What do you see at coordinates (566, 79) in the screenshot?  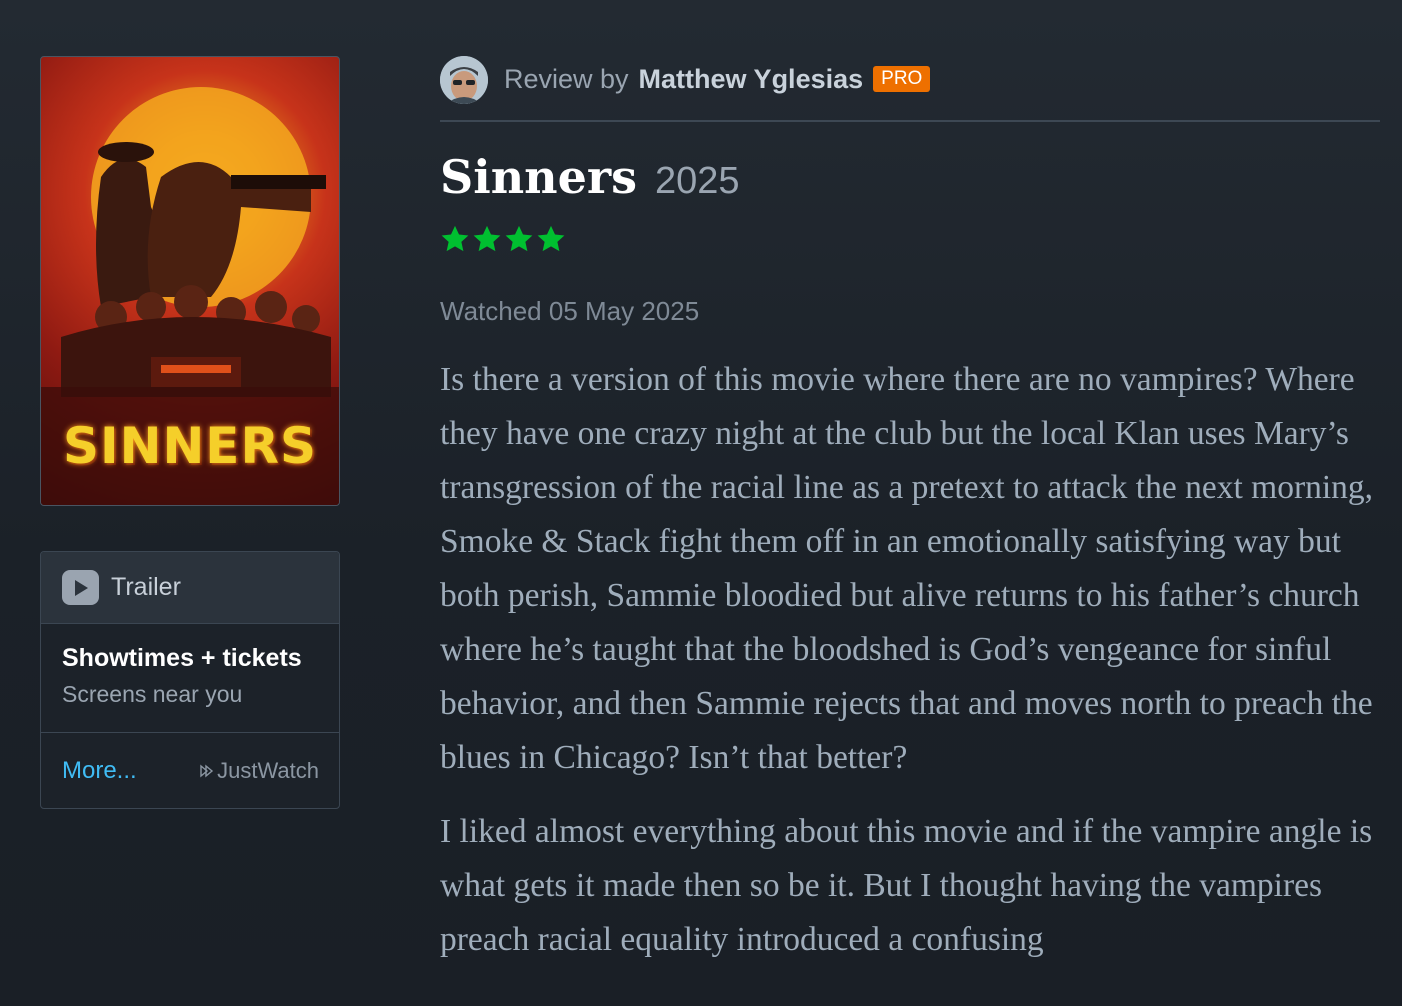 I see `review-by-prefix: Review by` at bounding box center [566, 79].